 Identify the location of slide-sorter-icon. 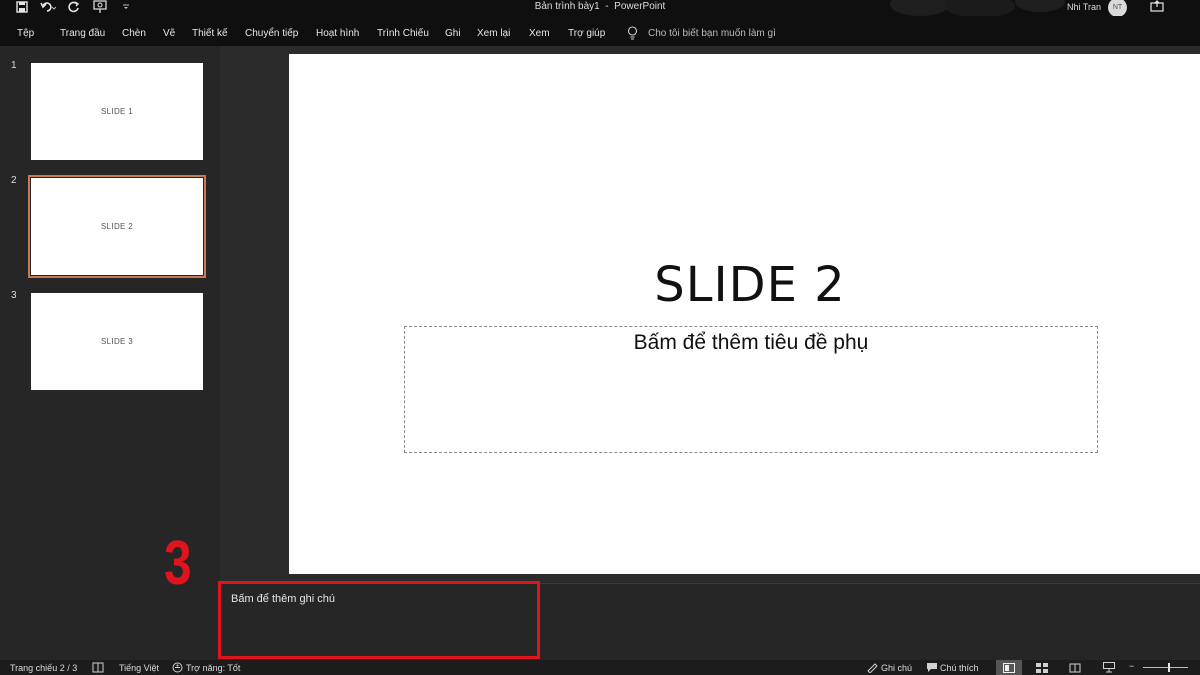
(1042, 667).